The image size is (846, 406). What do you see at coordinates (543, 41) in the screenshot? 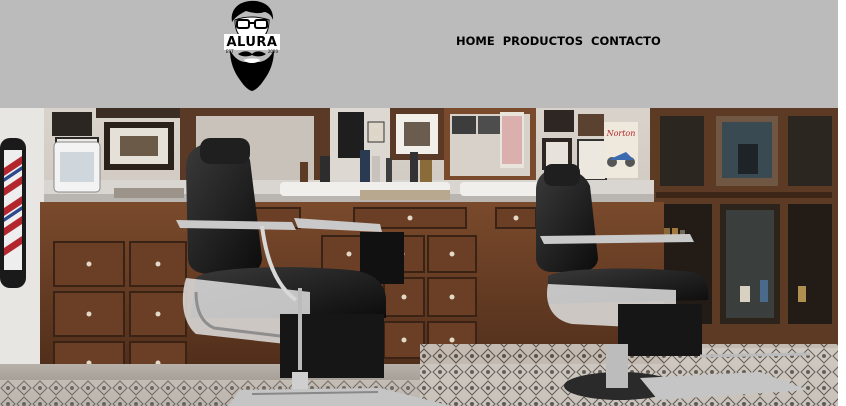
I see `nav-productos-link: PRODUCTOS` at bounding box center [543, 41].